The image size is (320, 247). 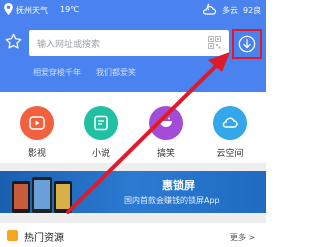 What do you see at coordinates (133, 11) in the screenshot?
I see `weather-bar: 抚州天气 19℃ 多云 92良` at bounding box center [133, 11].